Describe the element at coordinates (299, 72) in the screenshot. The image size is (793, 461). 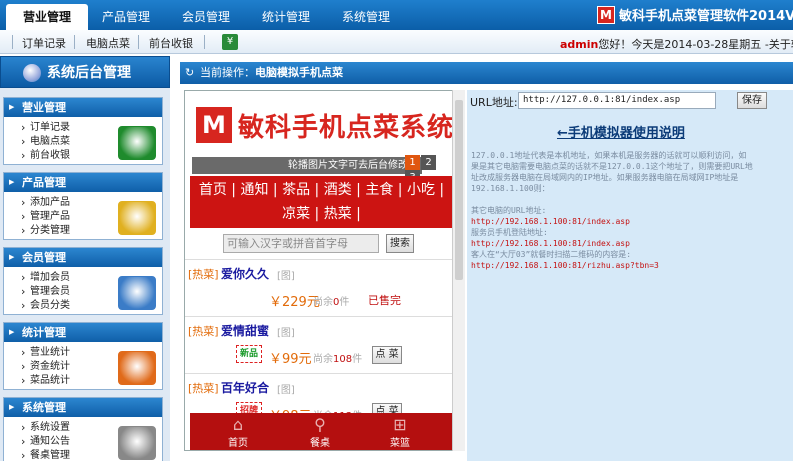
I see `breadcrumb-current: 电脑模拟手机点菜` at that location.